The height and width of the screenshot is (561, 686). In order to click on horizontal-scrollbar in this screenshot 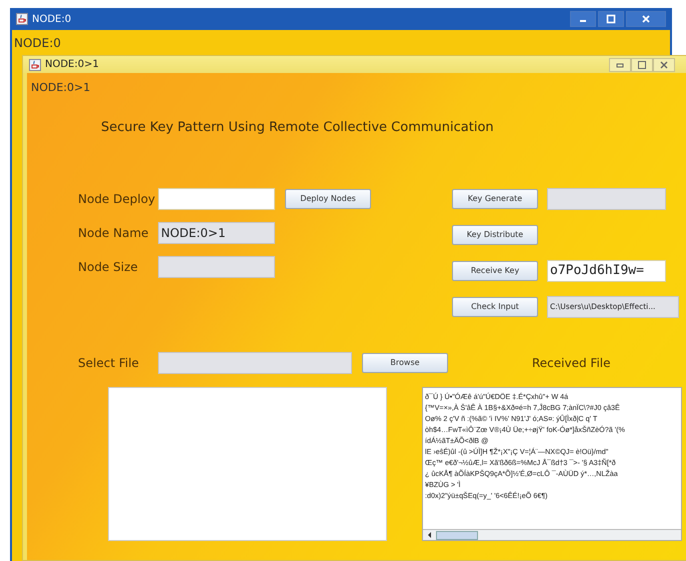, I will do `click(552, 534)`.